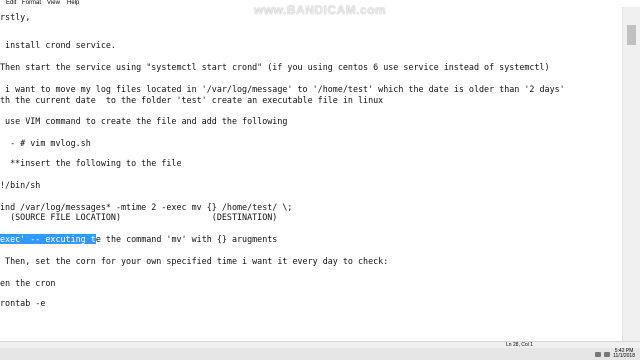  What do you see at coordinates (20, 185) in the screenshot?
I see `text-line: !/bin/sh` at bounding box center [20, 185].